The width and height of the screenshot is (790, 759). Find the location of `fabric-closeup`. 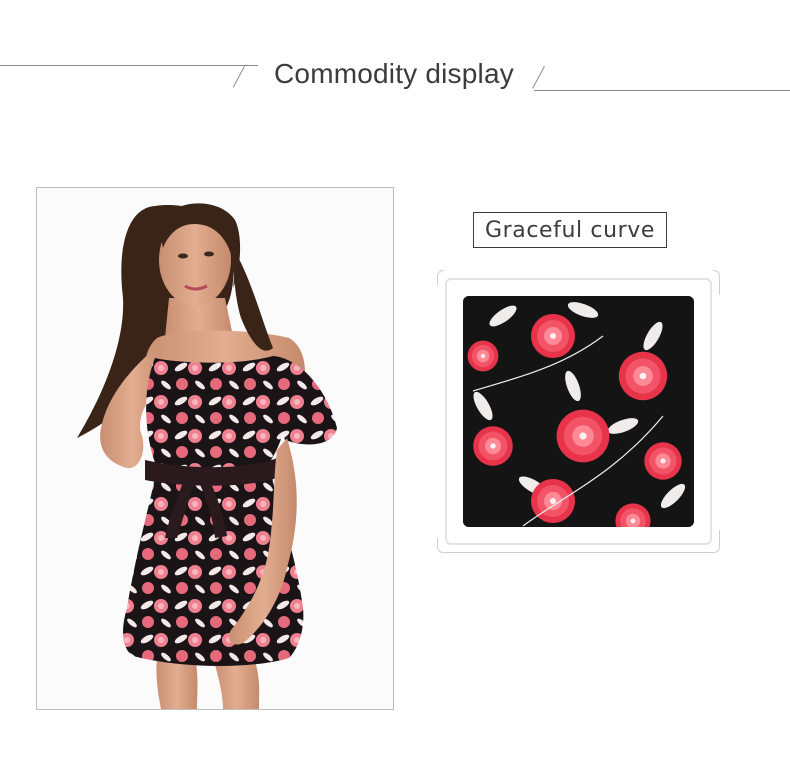

fabric-closeup is located at coordinates (578, 411).